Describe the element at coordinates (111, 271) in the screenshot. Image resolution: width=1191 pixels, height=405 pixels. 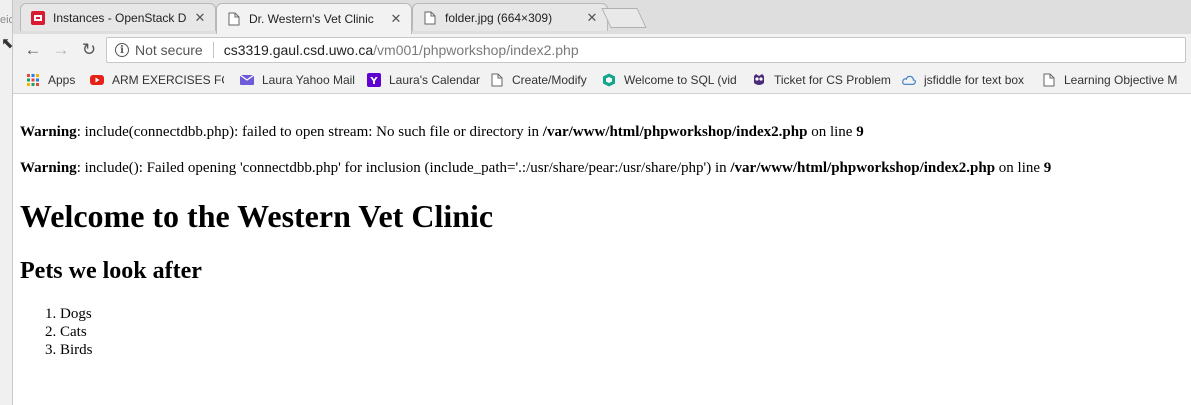
I see `section-heading: Pets we look after` at that location.